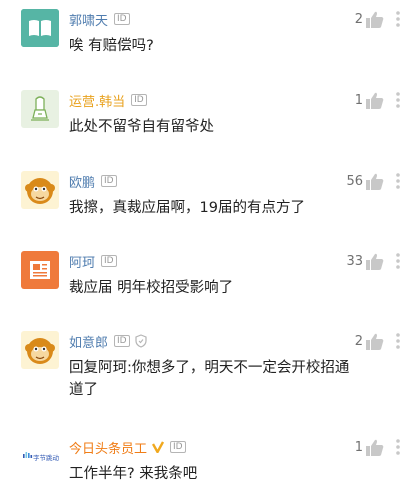 The height and width of the screenshot is (493, 416). What do you see at coordinates (46, 458) in the screenshot?
I see `bytedance-logo-text: 字节跳动` at bounding box center [46, 458].